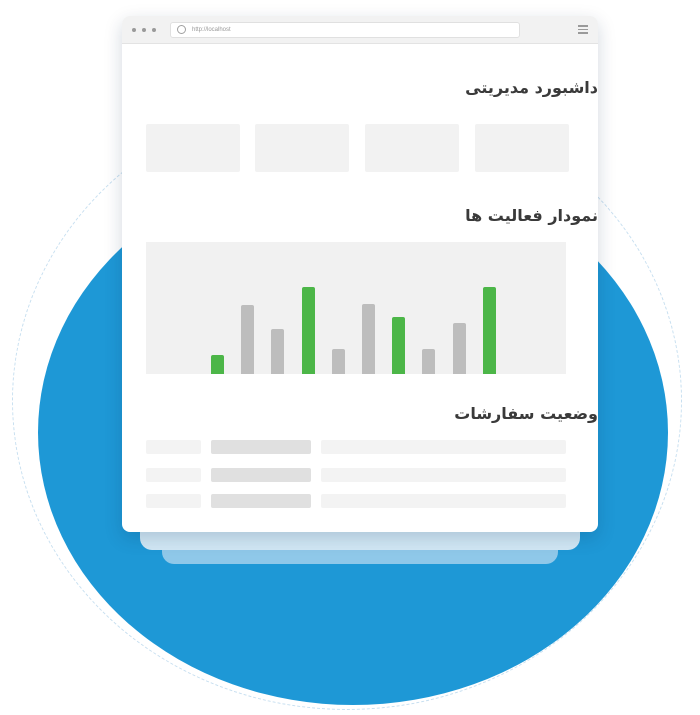  I want to click on browser-toolbar: http://localhost, so click(360, 30).